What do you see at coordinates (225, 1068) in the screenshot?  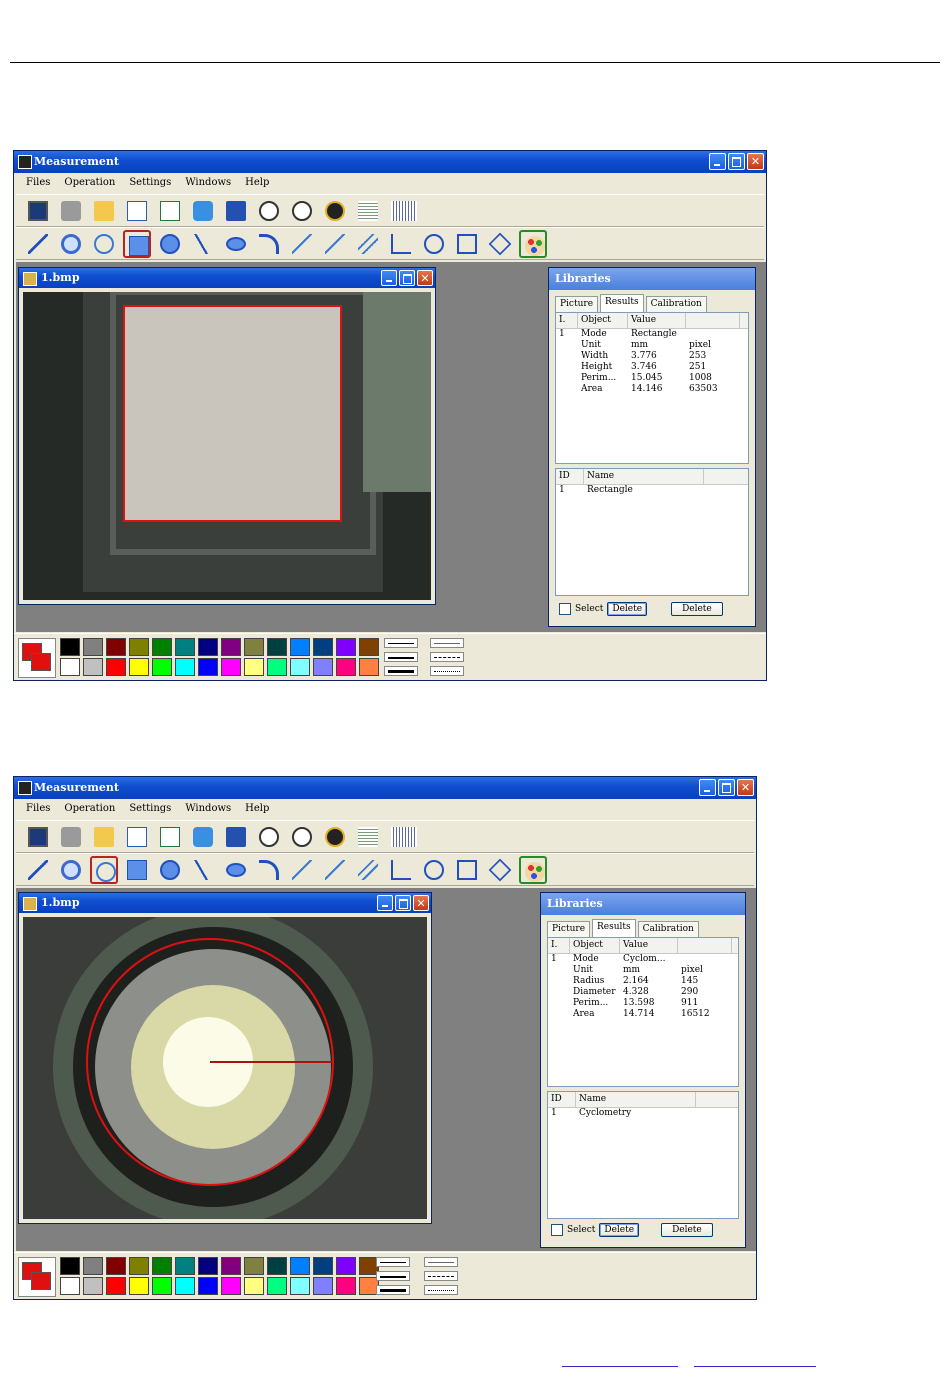 I see `measurement-image` at bounding box center [225, 1068].